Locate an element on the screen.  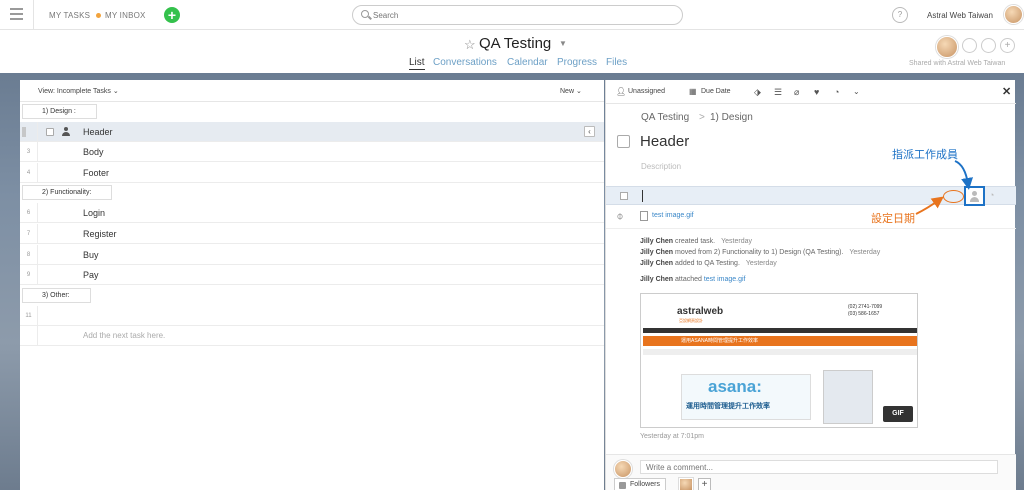
workspace-name: Astral Web Taiwan is located at coordinates (960, 15).